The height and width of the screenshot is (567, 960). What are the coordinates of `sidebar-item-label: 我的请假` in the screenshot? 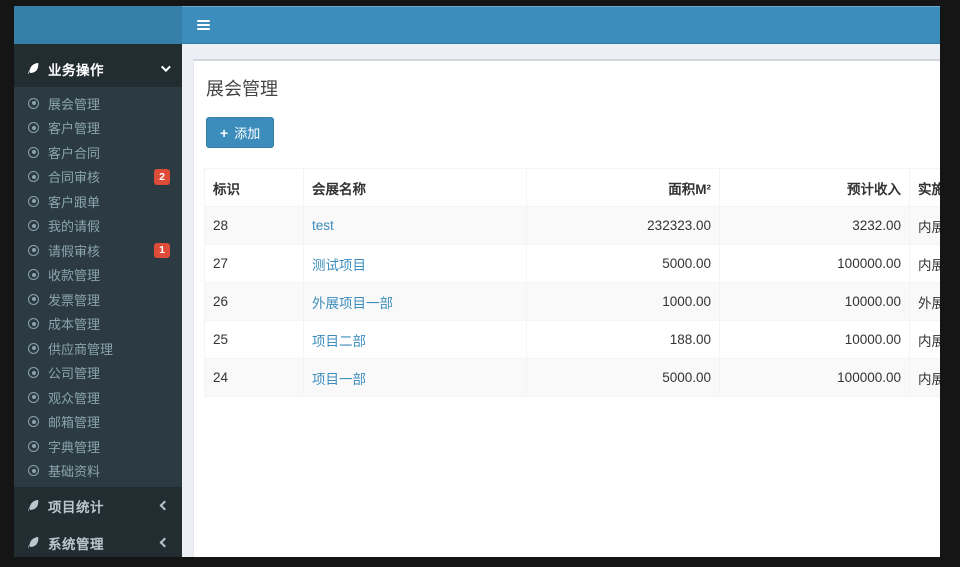 It's located at (74, 227).